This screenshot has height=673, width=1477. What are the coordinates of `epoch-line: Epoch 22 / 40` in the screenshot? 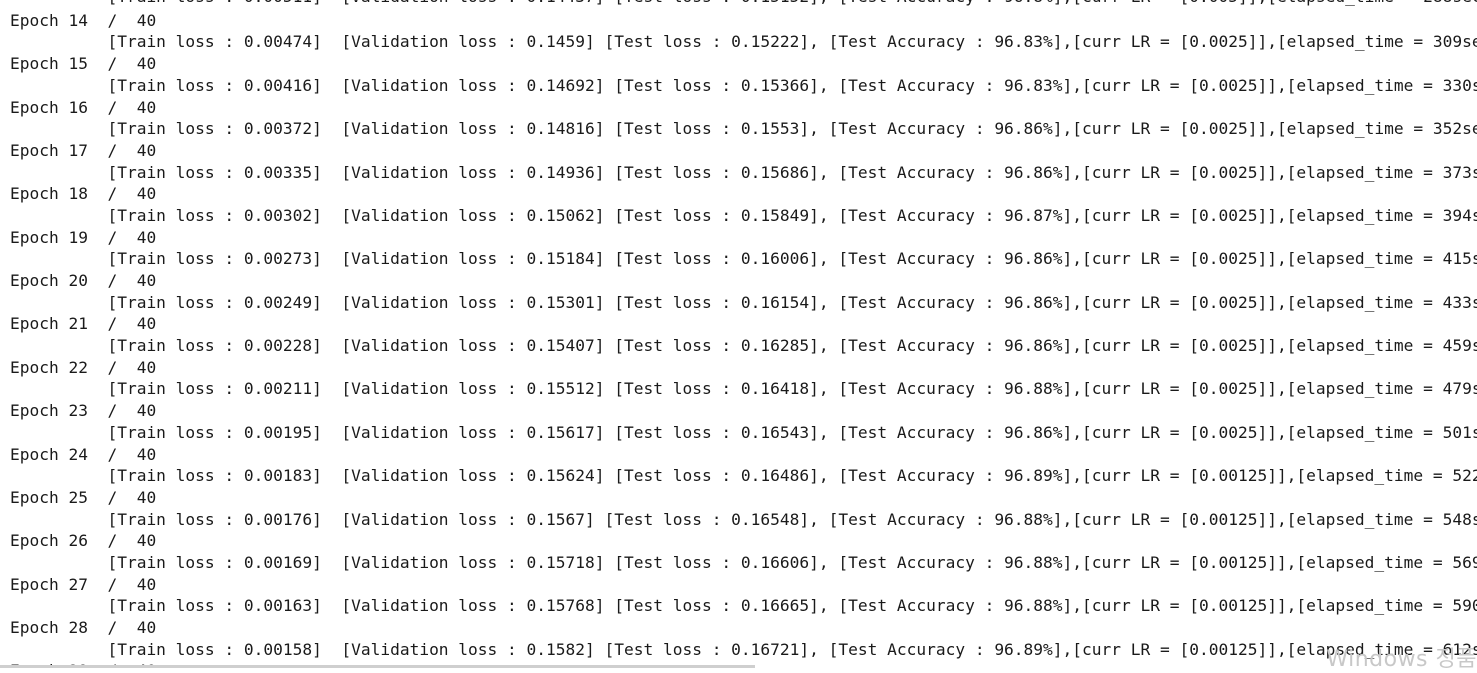 It's located at (83, 367).